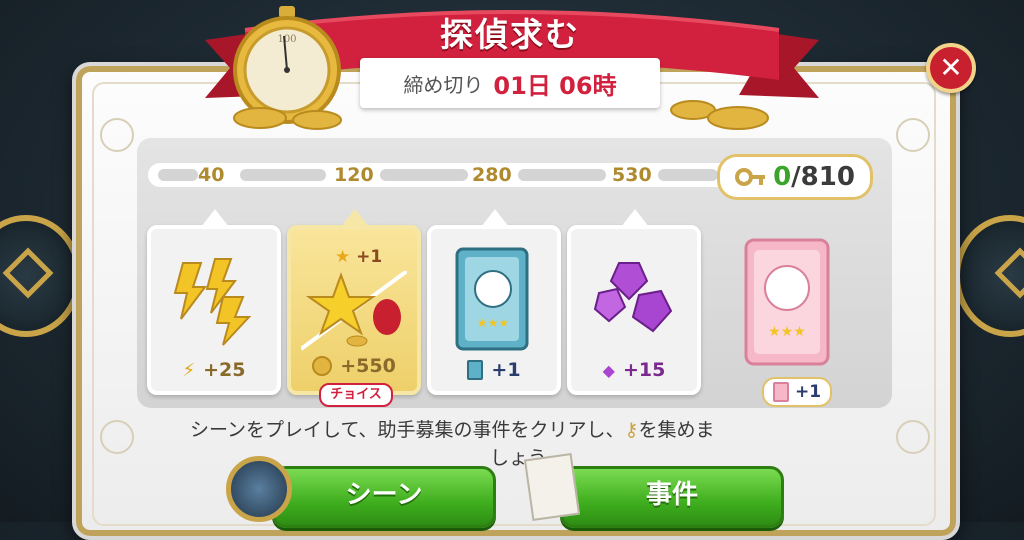 Image resolution: width=1024 pixels, height=540 pixels. I want to click on instruction-text: シーンをプレイして、助手募集の事件をクリアし、⚷を集めま しょう, so click(515, 444).